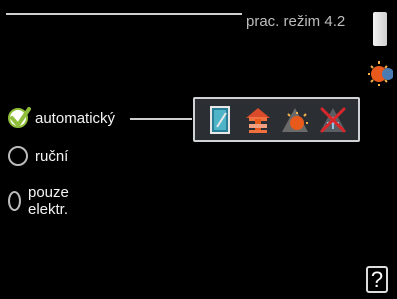 The image size is (397, 299). Describe the element at coordinates (295, 120) in the screenshot. I see `heat-pump-icon` at that location.